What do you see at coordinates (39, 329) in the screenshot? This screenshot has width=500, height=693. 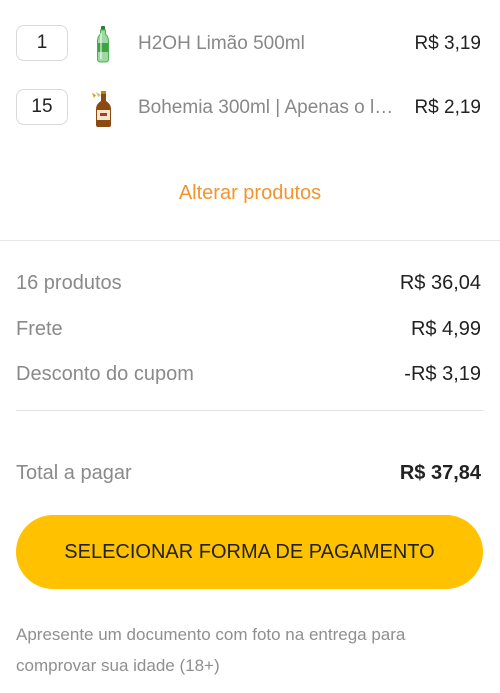 I see `shipping-label: Frete` at bounding box center [39, 329].